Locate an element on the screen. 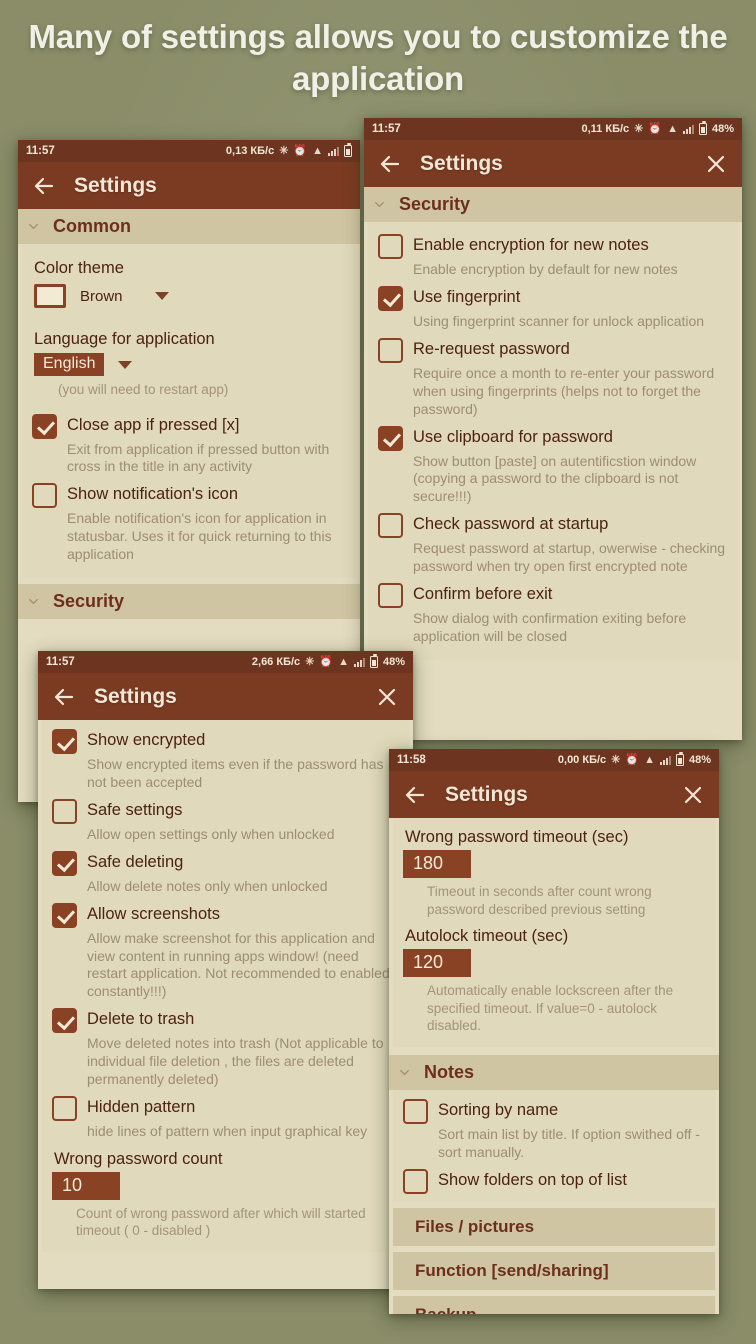 The height and width of the screenshot is (1344, 756). color-theme-value: Brown is located at coordinates (101, 296).